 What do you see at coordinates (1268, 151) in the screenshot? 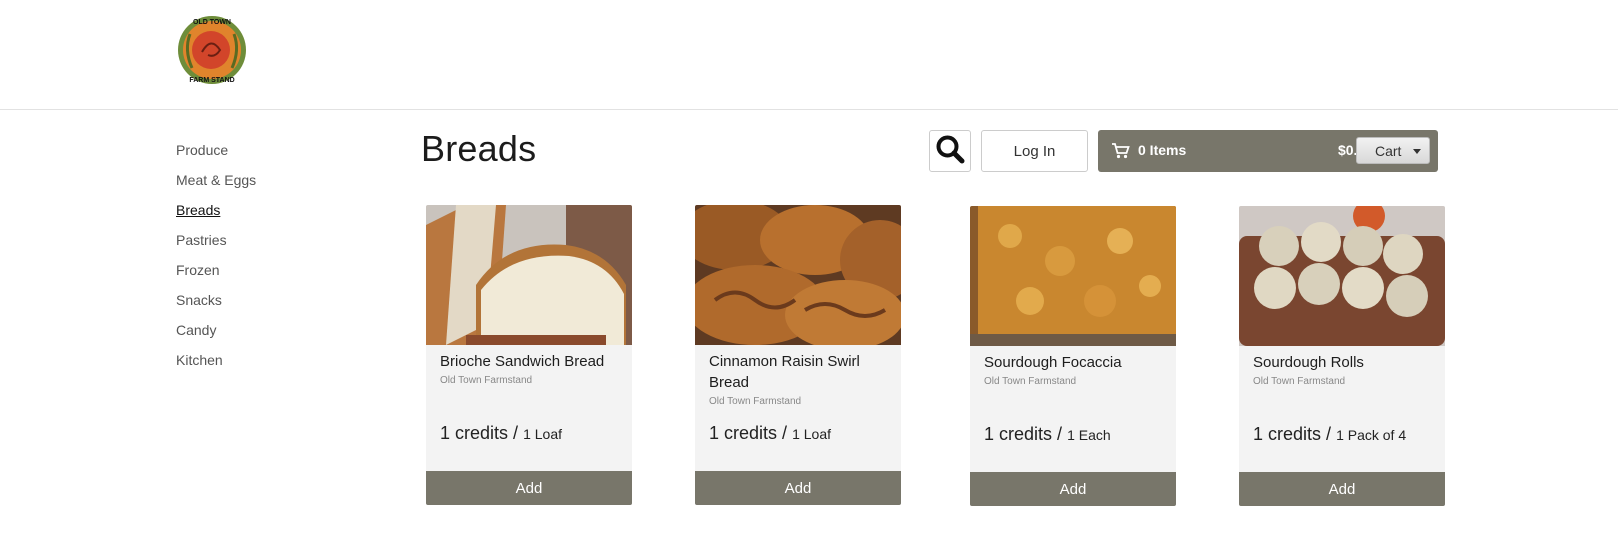
I see `cart-bar: 0 Items $0.00 Cart` at bounding box center [1268, 151].